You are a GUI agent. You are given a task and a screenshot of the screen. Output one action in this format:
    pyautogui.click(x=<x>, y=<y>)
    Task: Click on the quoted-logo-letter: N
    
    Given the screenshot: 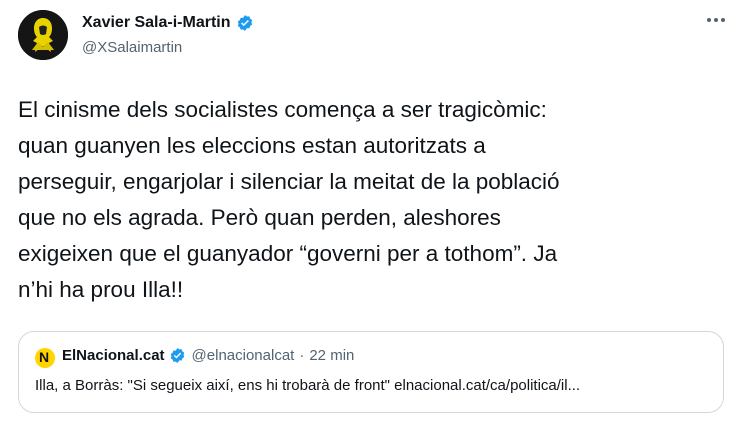 What is the action you would take?
    pyautogui.click(x=44, y=357)
    